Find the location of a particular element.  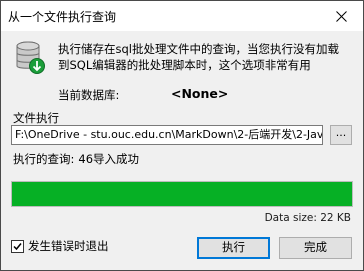

execution-status: 执行的查询: 46导入成功 is located at coordinates (76, 159).